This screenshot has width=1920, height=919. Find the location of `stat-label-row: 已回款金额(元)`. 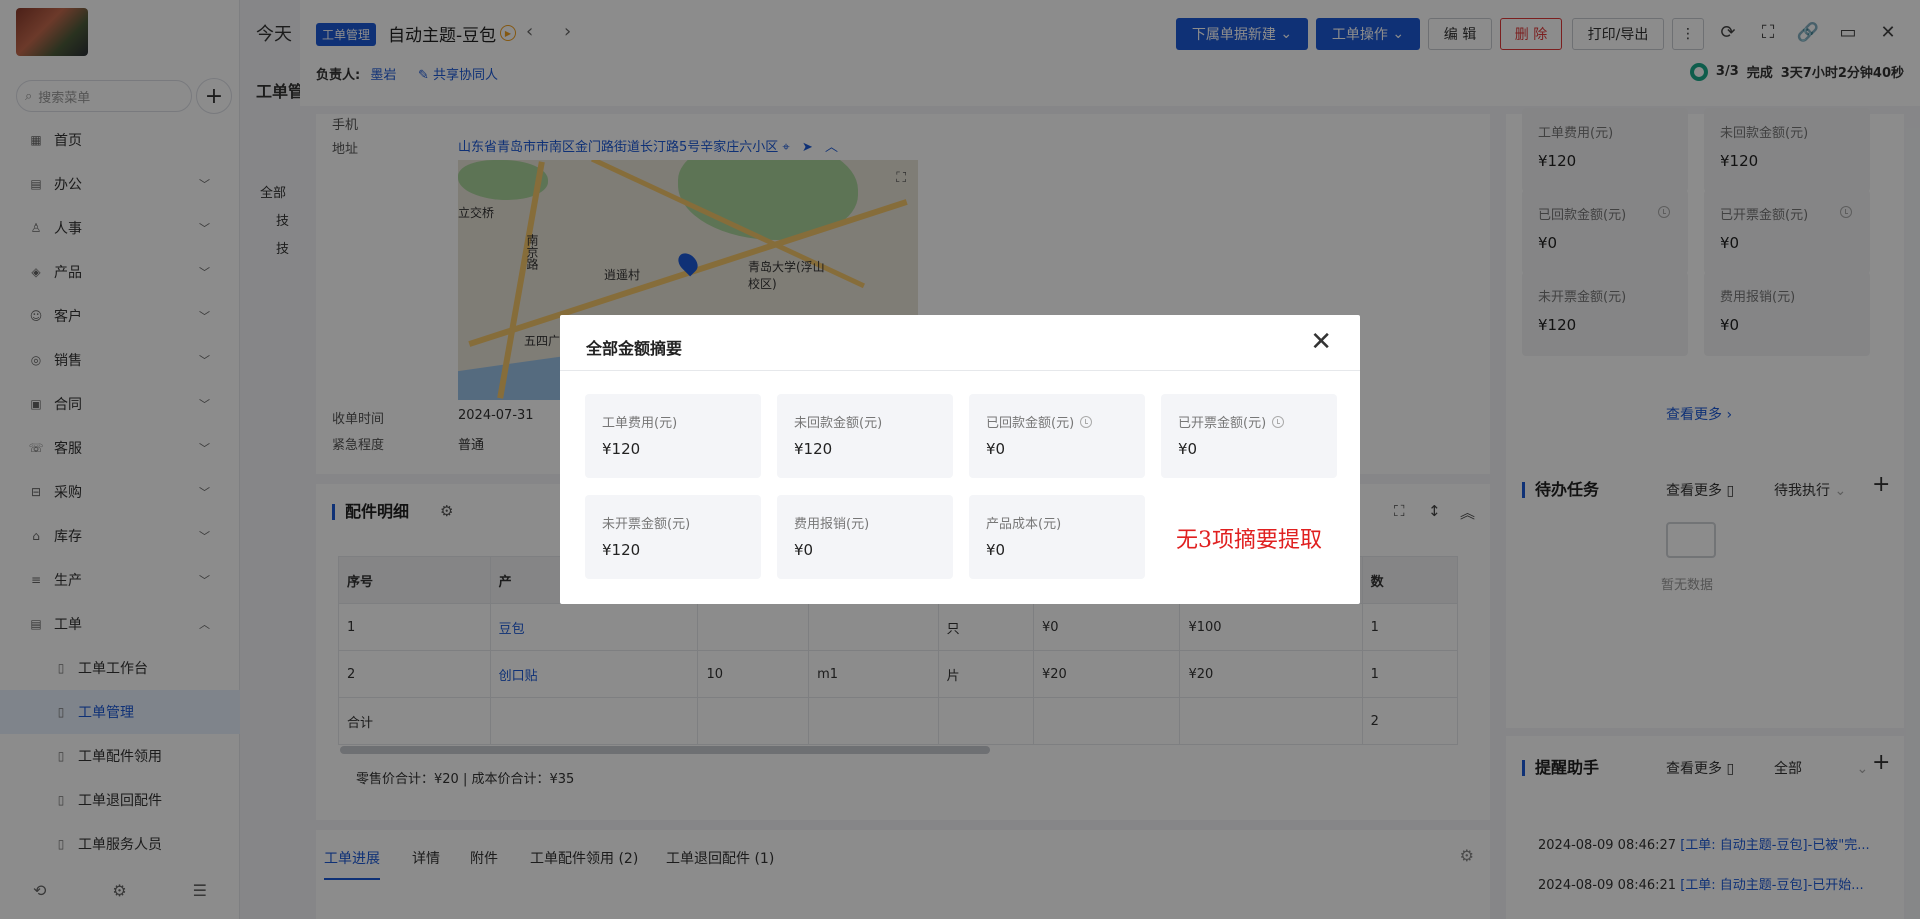

stat-label-row: 已回款金额(元) is located at coordinates (1039, 421).